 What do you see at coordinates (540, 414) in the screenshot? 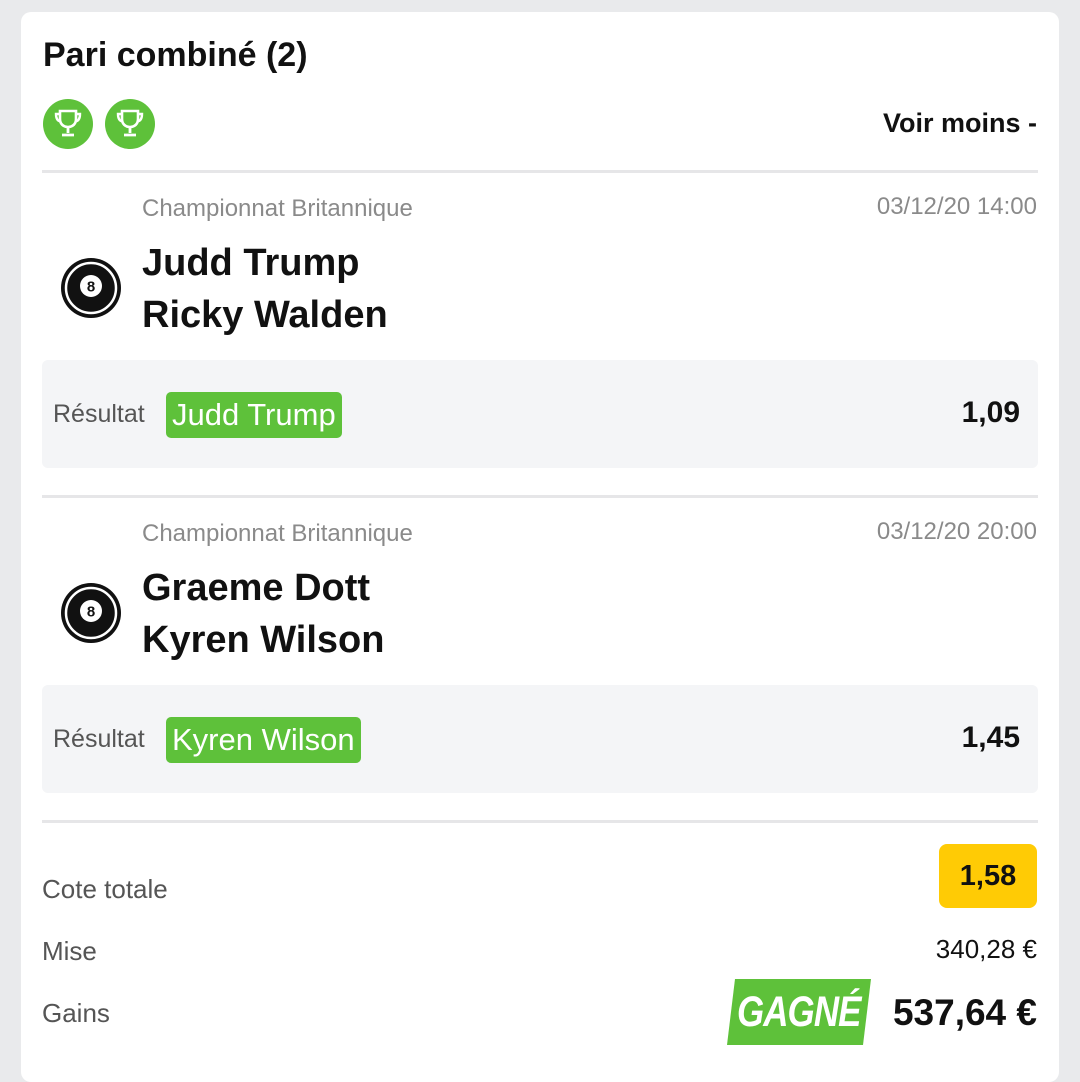
I see `result-row: Résultat Judd Trump 1,09` at bounding box center [540, 414].